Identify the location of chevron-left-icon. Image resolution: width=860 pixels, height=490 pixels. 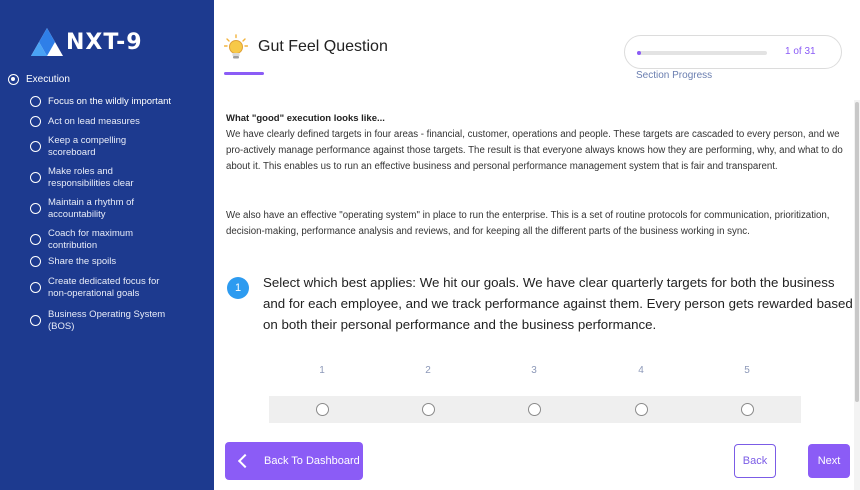
(245, 461).